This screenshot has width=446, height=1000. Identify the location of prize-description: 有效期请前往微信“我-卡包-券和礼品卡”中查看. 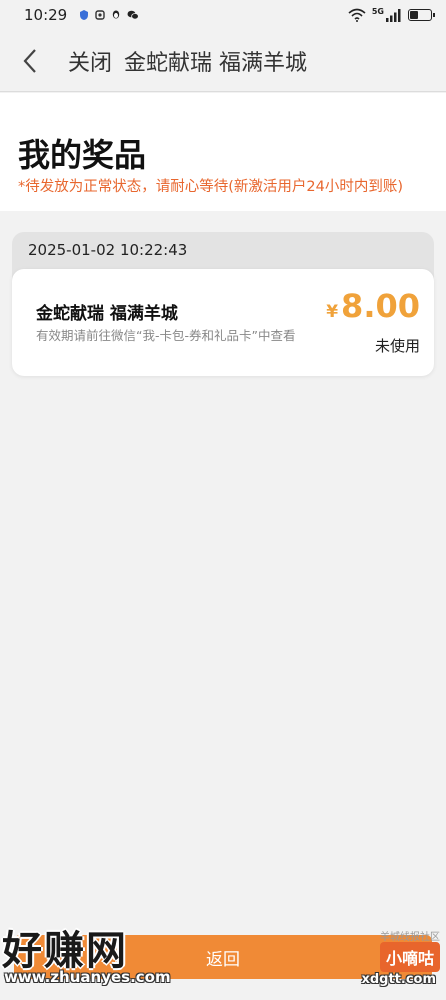
(166, 335).